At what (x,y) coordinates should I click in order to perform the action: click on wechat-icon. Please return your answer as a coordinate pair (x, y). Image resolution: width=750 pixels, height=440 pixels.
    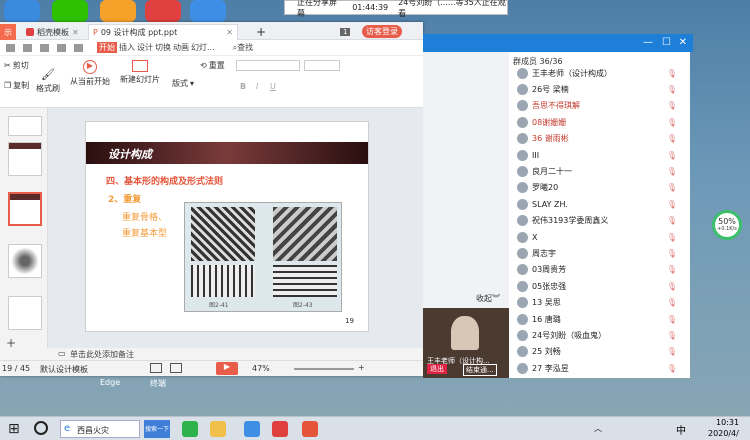
    Looking at the image, I should click on (70, 11).